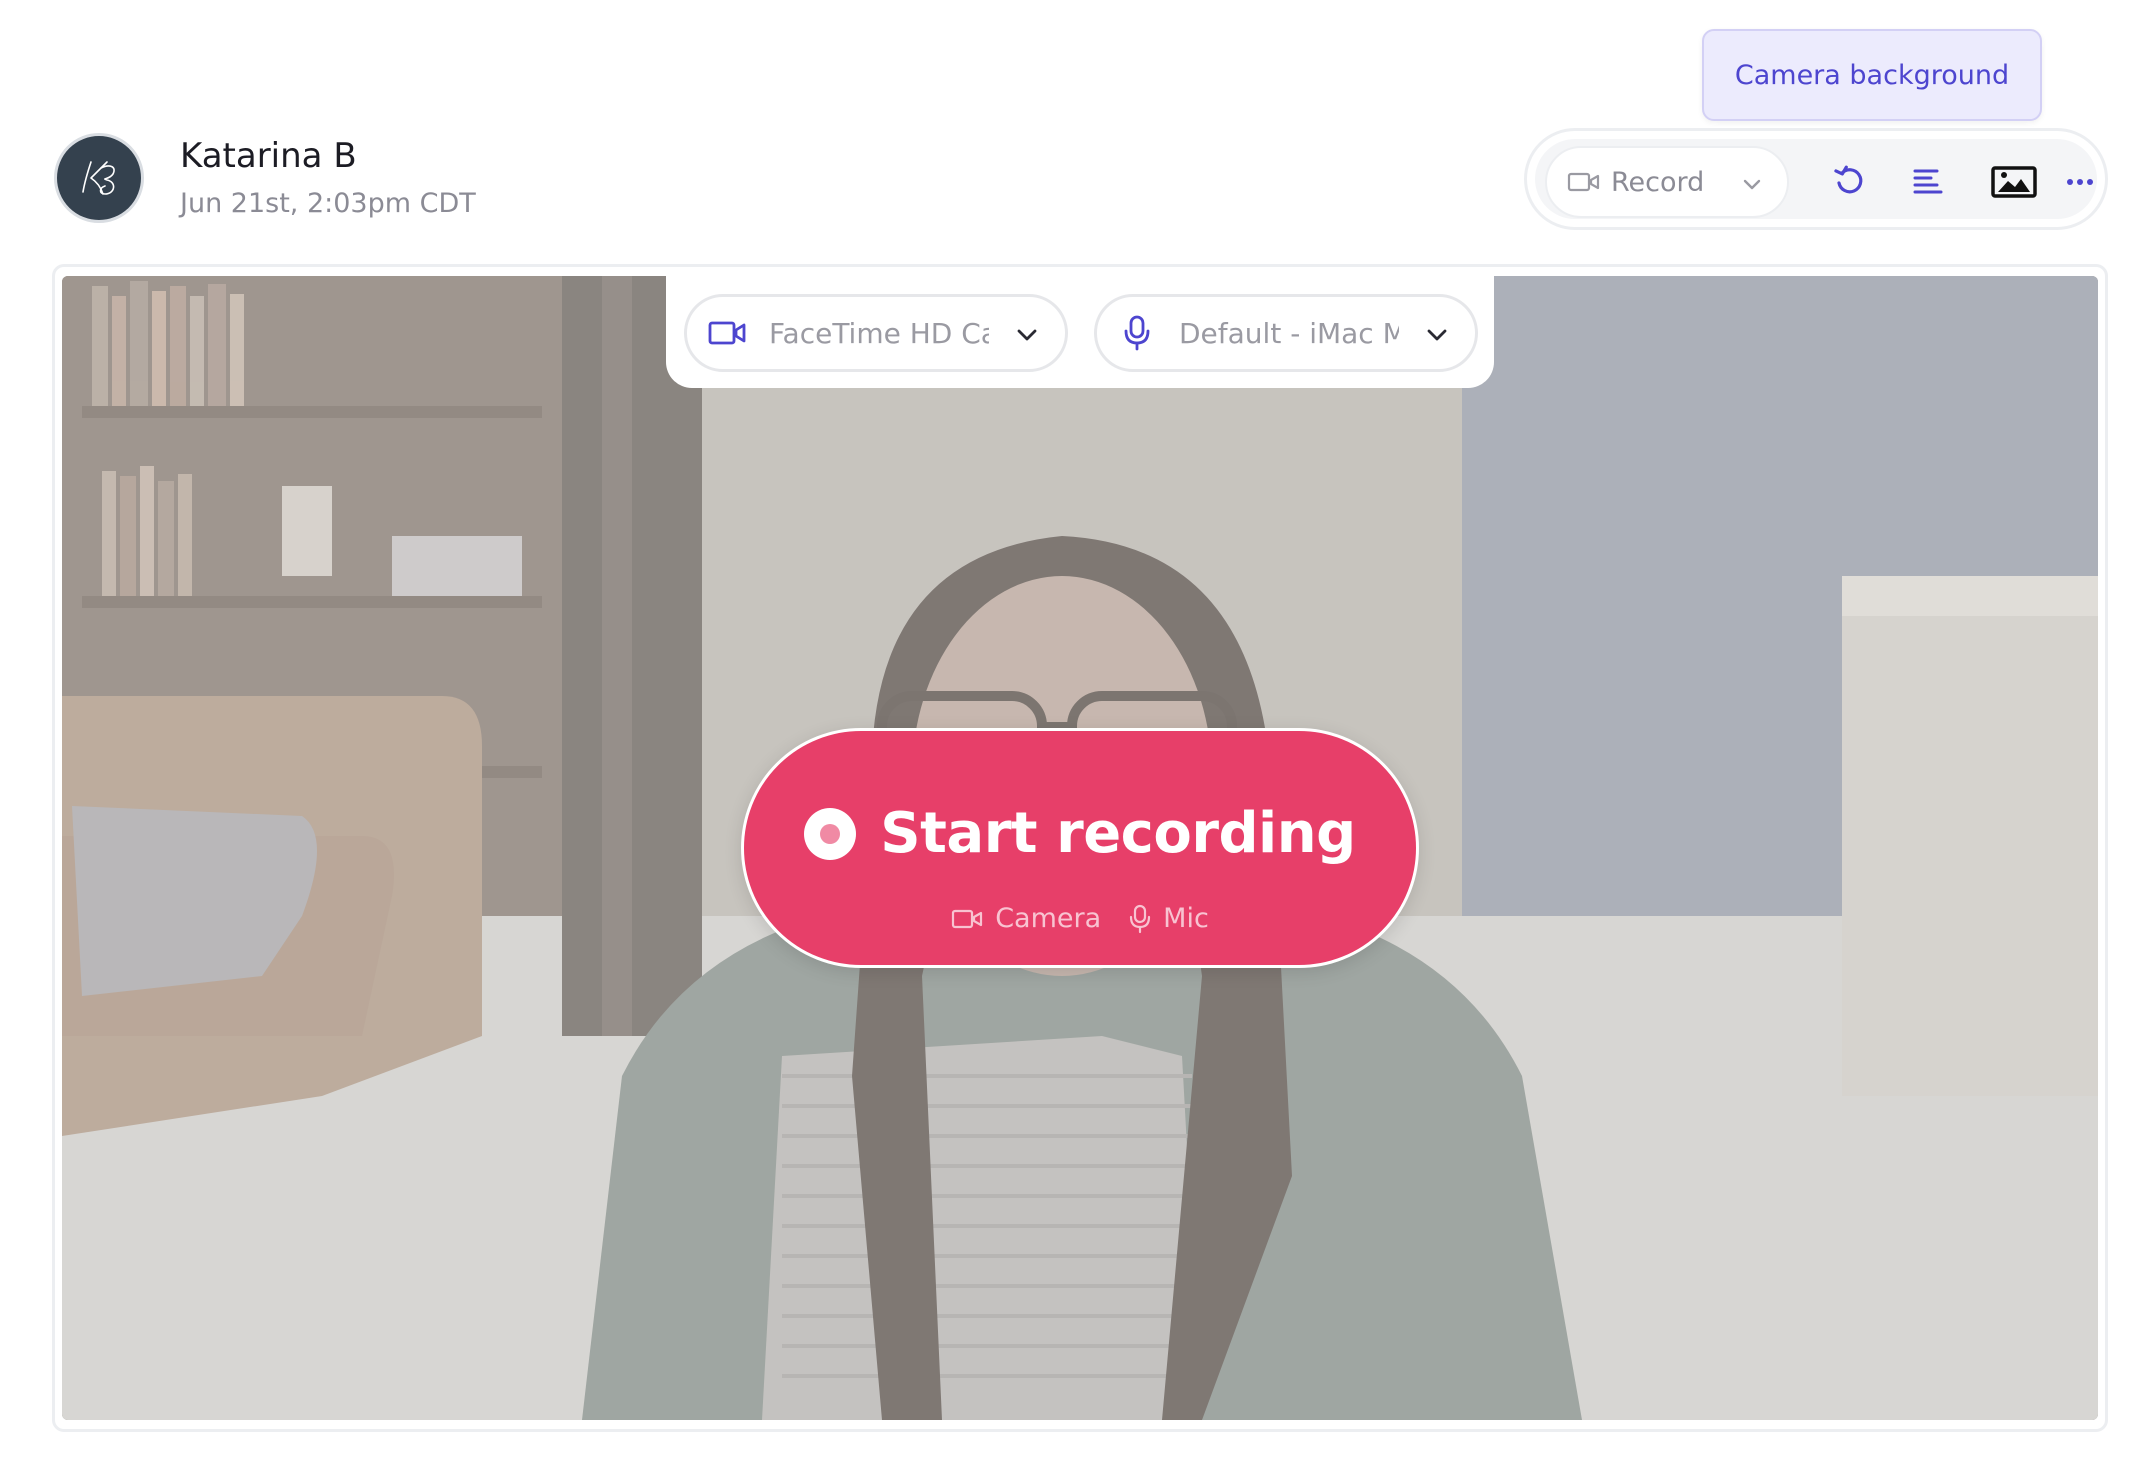  I want to click on record-mode-label: Record, so click(1658, 182).